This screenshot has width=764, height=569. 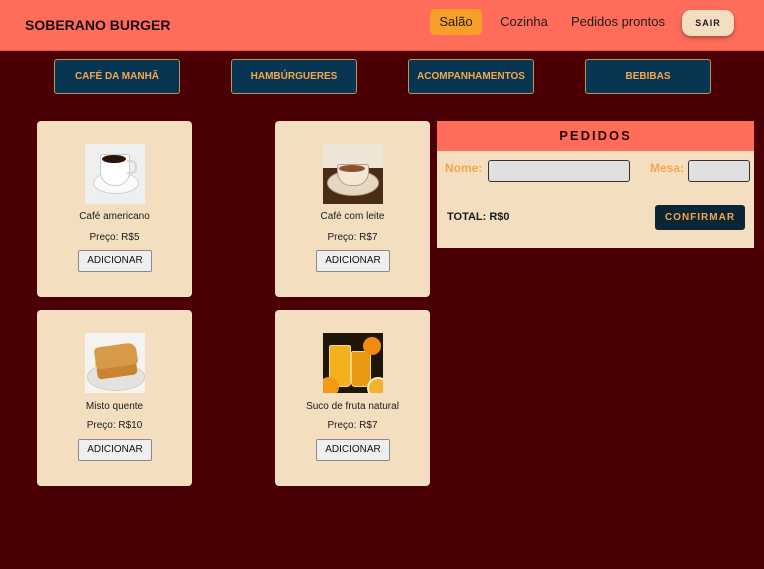 I want to click on order-panel: PEDIDOS Nome: Mesa: TOTAL: R$0 CONFIRMAR, so click(x=595, y=184).